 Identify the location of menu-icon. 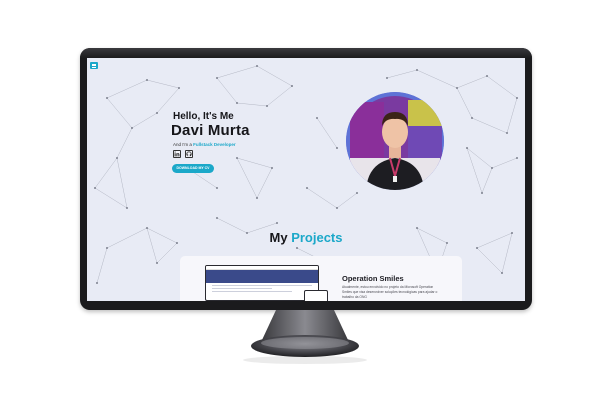
(94, 65).